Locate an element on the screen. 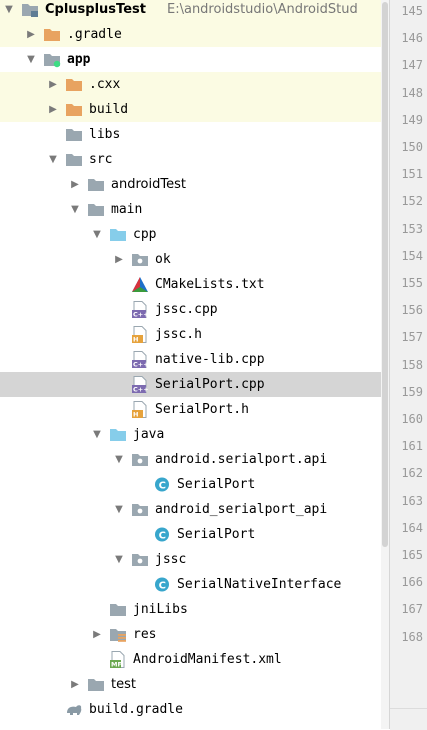  tree-row: ▶ test is located at coordinates (190, 684).